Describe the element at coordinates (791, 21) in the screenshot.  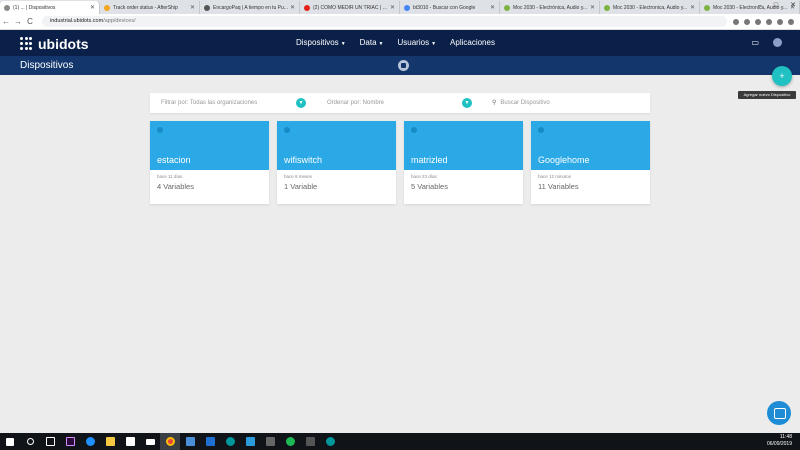
I see `menu-icon` at that location.